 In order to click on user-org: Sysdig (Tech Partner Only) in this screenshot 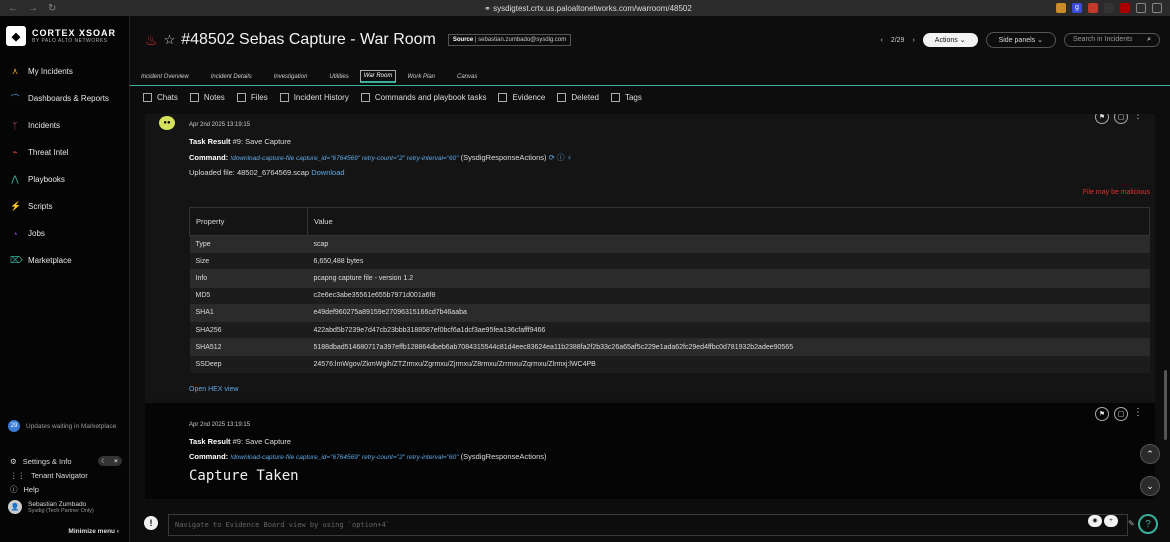, I will do `click(61, 510)`.